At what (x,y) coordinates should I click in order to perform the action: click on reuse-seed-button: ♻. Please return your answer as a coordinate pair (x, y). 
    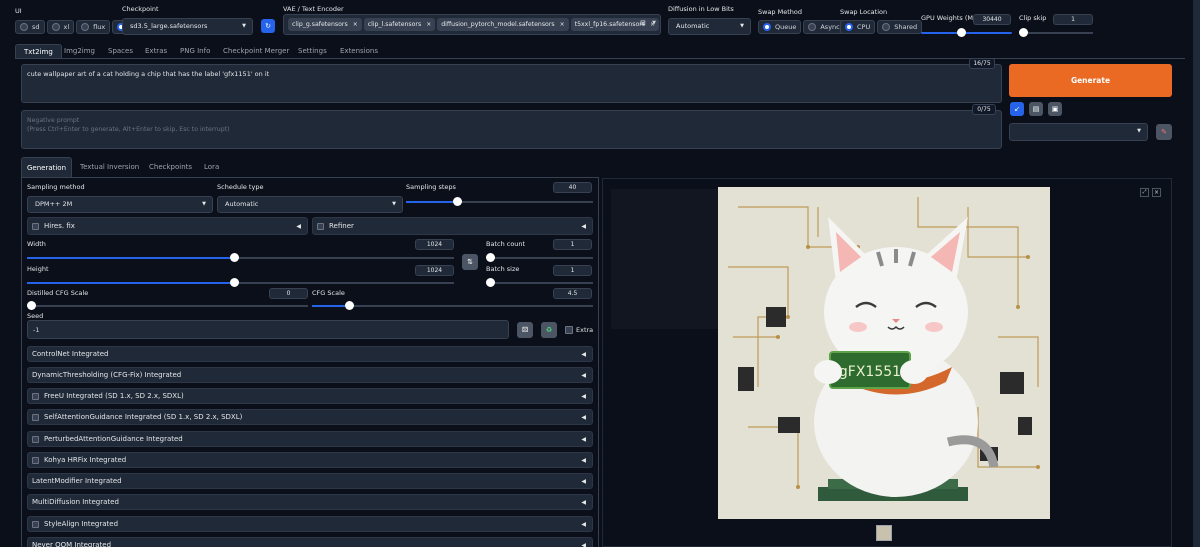
    Looking at the image, I should click on (549, 330).